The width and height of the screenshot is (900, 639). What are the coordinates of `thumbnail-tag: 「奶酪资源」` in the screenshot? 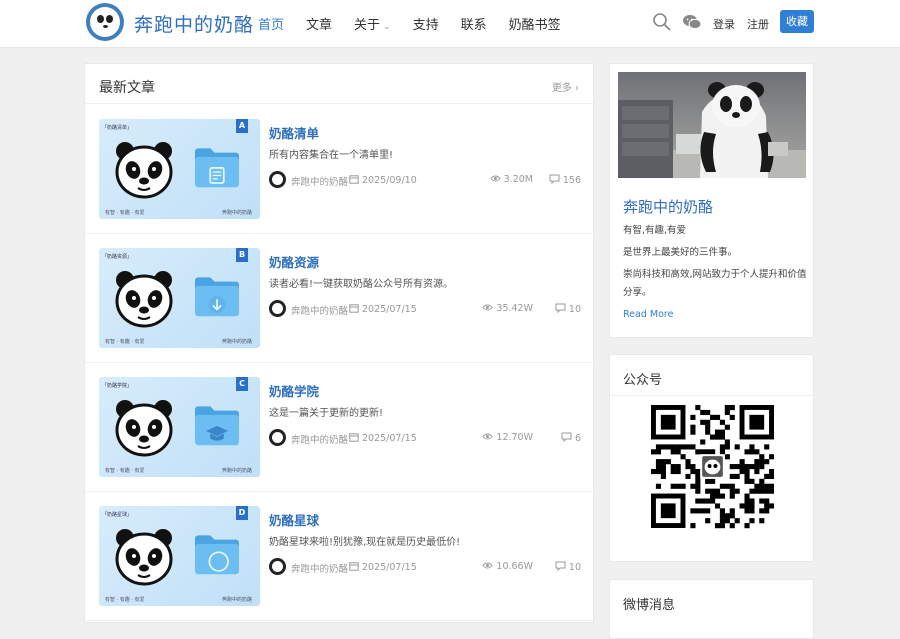 It's located at (117, 257).